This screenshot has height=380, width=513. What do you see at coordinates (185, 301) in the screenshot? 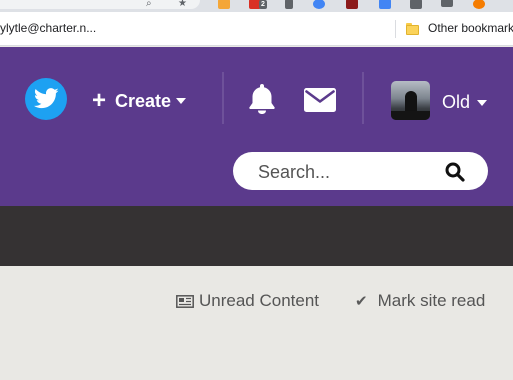
I see `newspaper-icon` at bounding box center [185, 301].